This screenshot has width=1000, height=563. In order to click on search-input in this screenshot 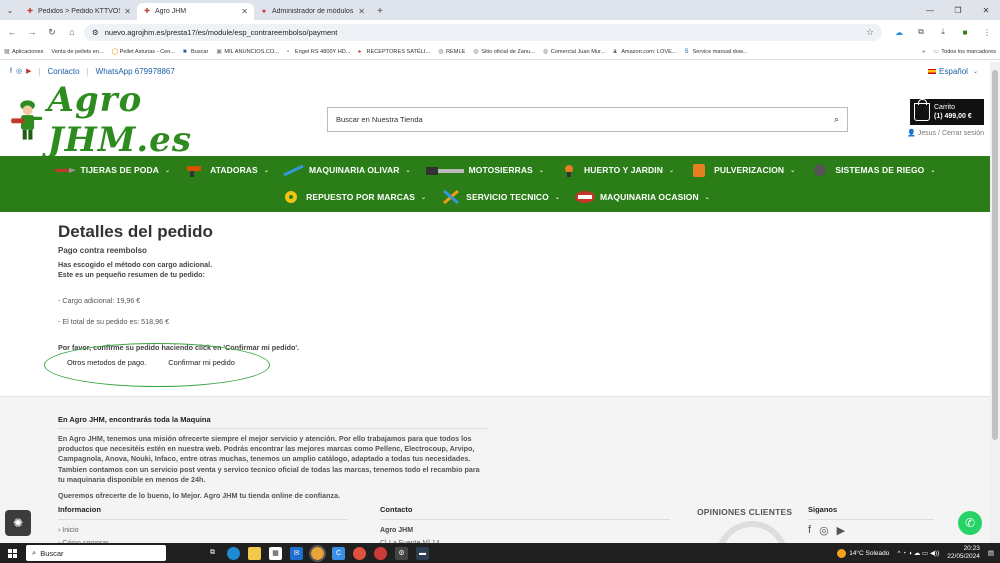, I will do `click(585, 119)`.